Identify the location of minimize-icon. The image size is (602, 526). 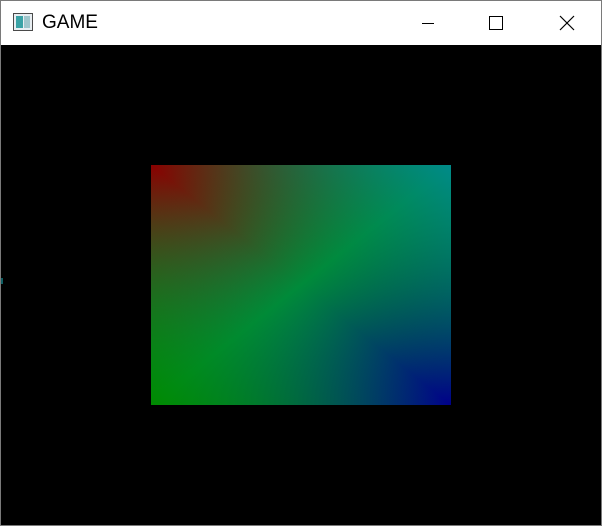
(428, 23).